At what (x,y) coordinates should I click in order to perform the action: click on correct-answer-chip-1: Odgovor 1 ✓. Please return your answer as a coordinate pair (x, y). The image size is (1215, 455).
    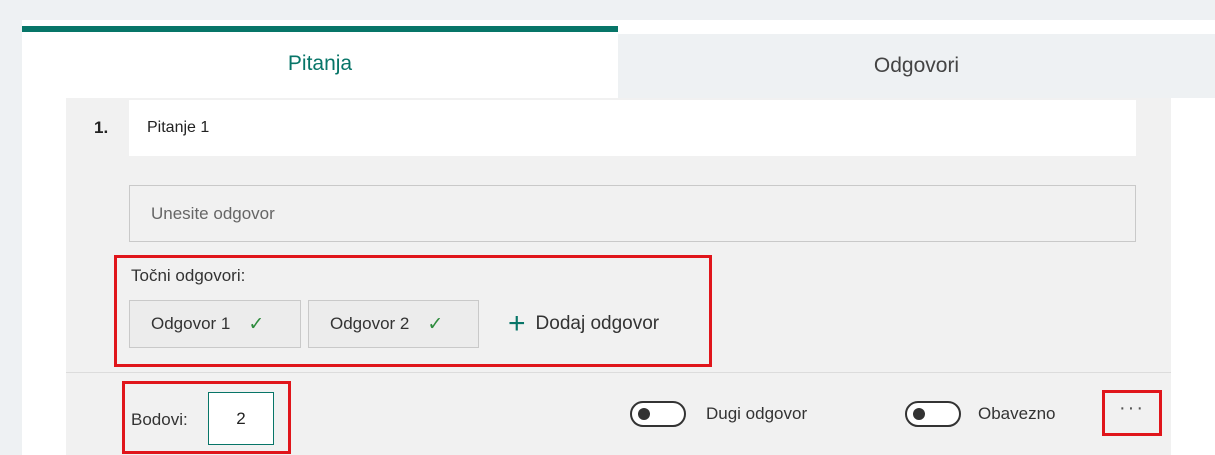
    Looking at the image, I should click on (215, 324).